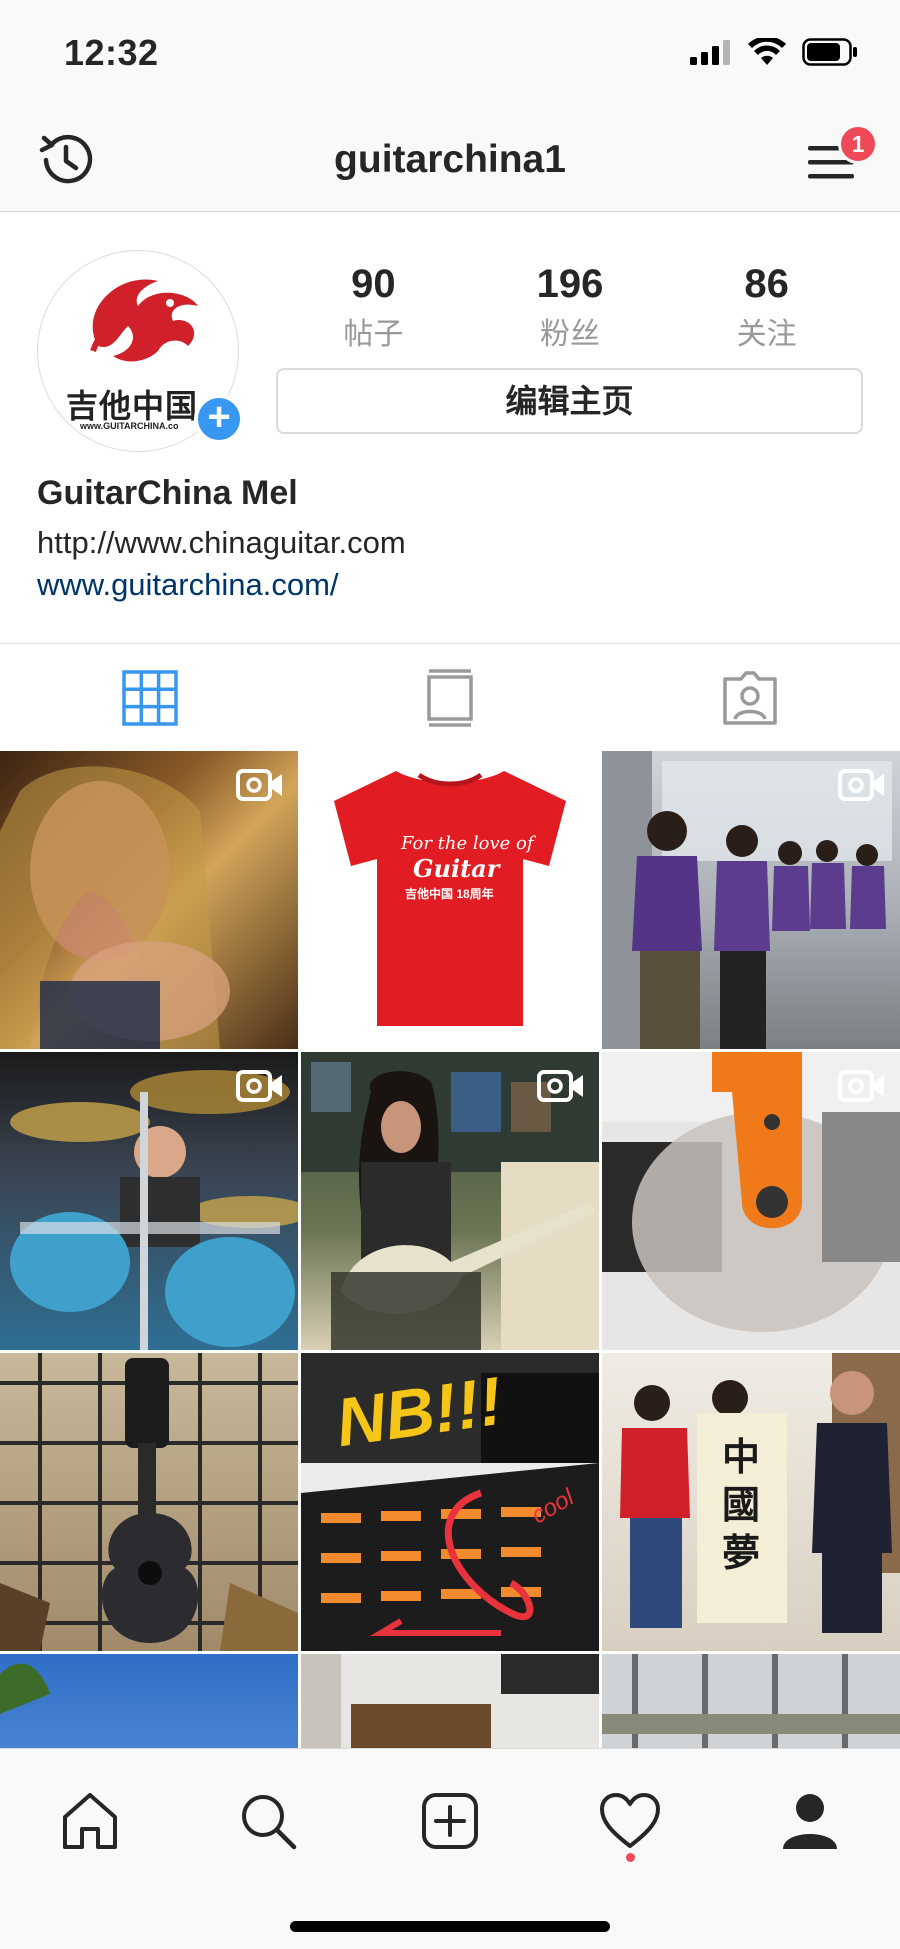  I want to click on heart-icon, so click(630, 1820).